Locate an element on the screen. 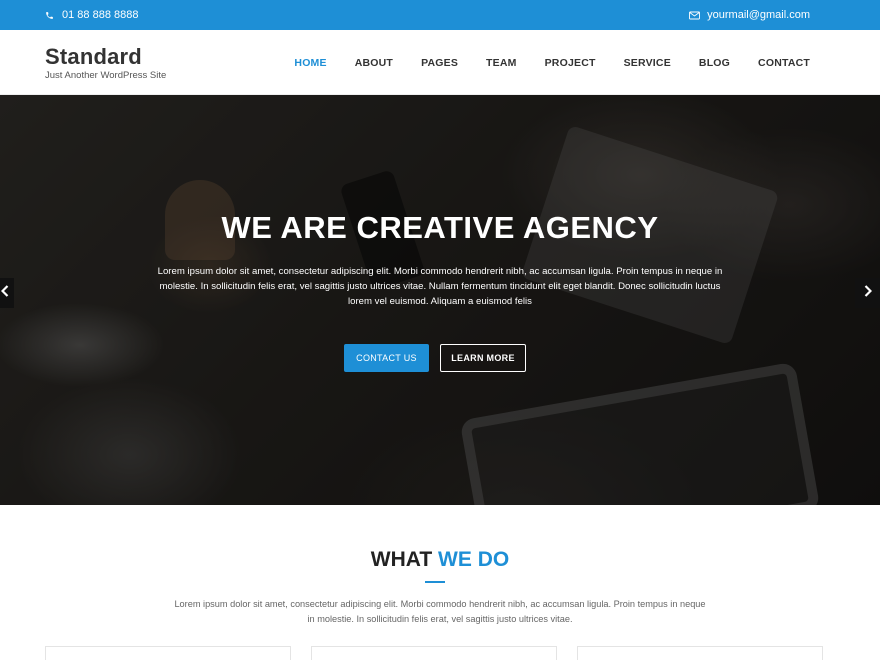 This screenshot has height=660, width=880. nav-item-pages: PAGES is located at coordinates (439, 63).